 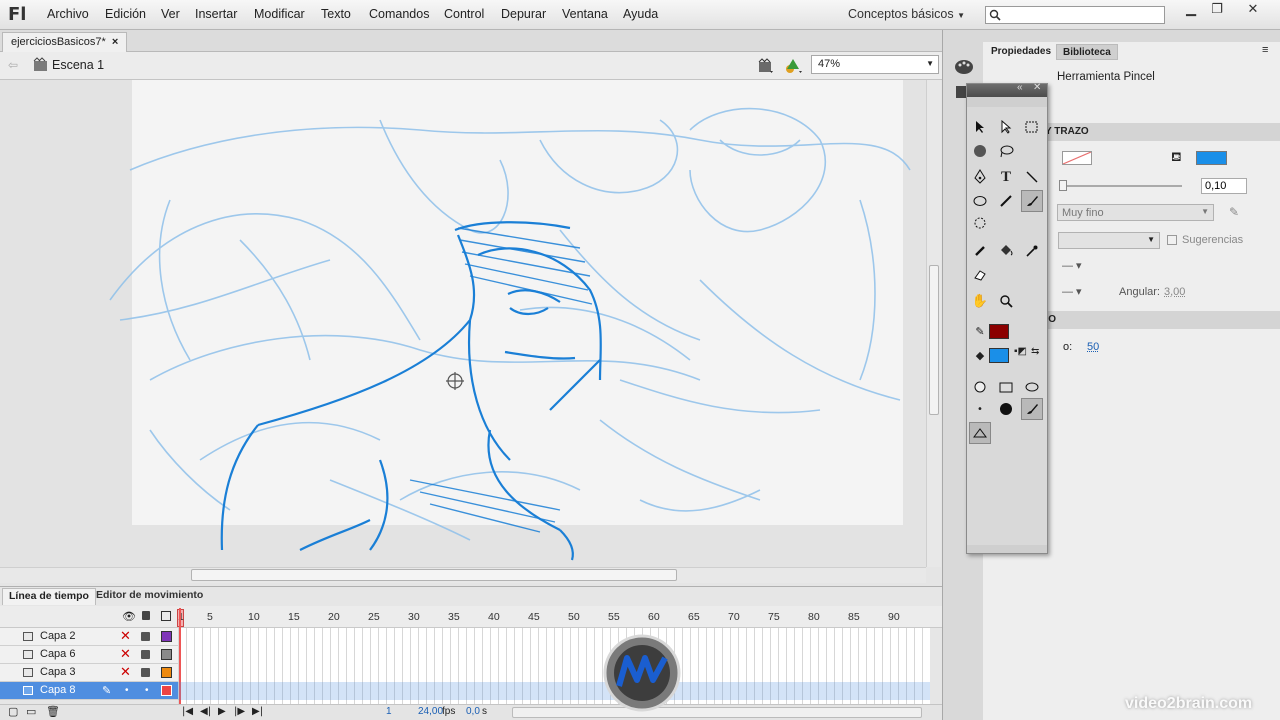 I want to click on current-frame: 1, so click(x=389, y=712).